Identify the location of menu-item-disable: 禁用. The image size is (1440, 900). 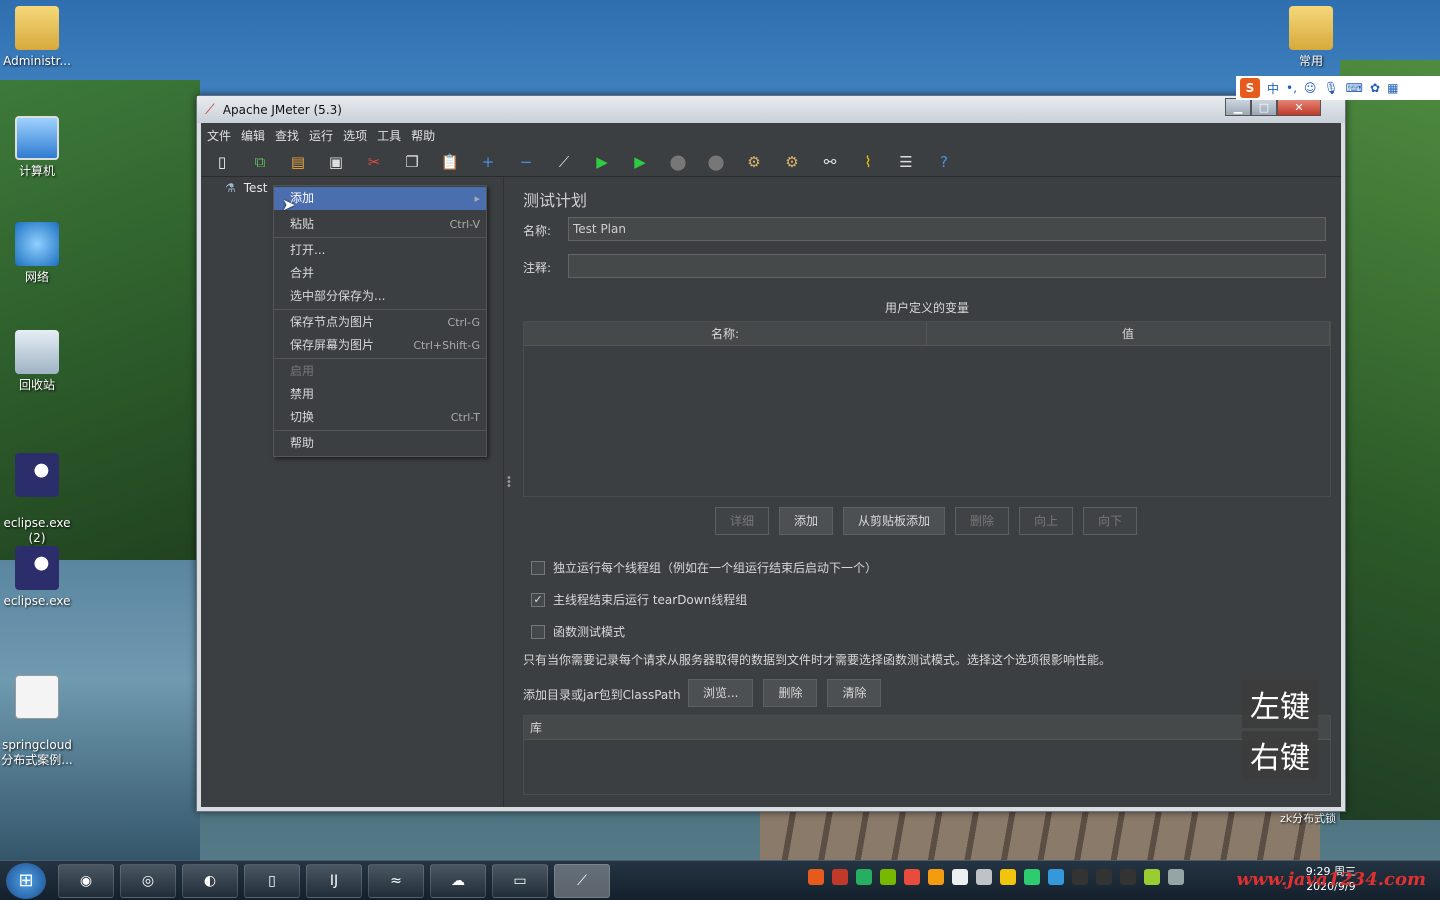
(380, 394).